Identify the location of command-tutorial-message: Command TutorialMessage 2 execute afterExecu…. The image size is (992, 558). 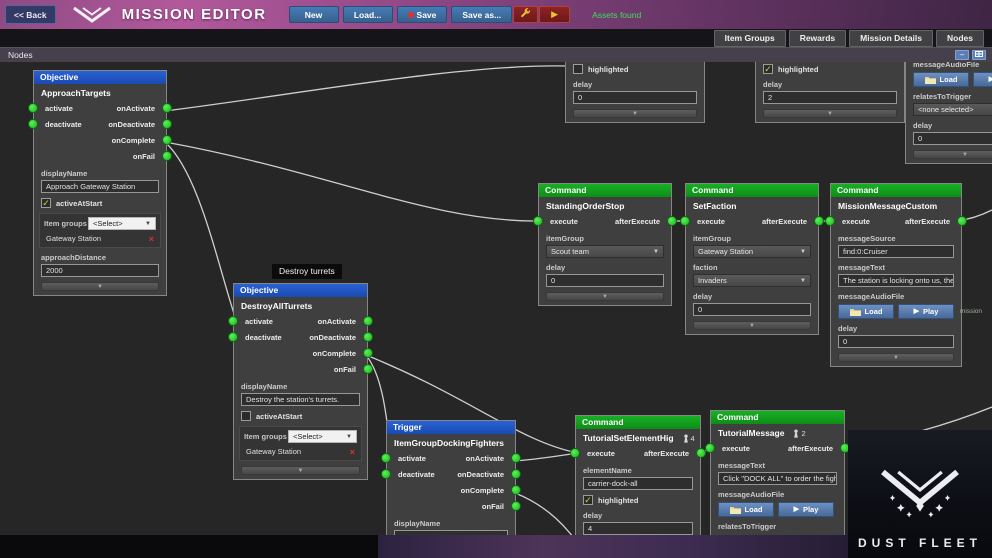
(777, 473).